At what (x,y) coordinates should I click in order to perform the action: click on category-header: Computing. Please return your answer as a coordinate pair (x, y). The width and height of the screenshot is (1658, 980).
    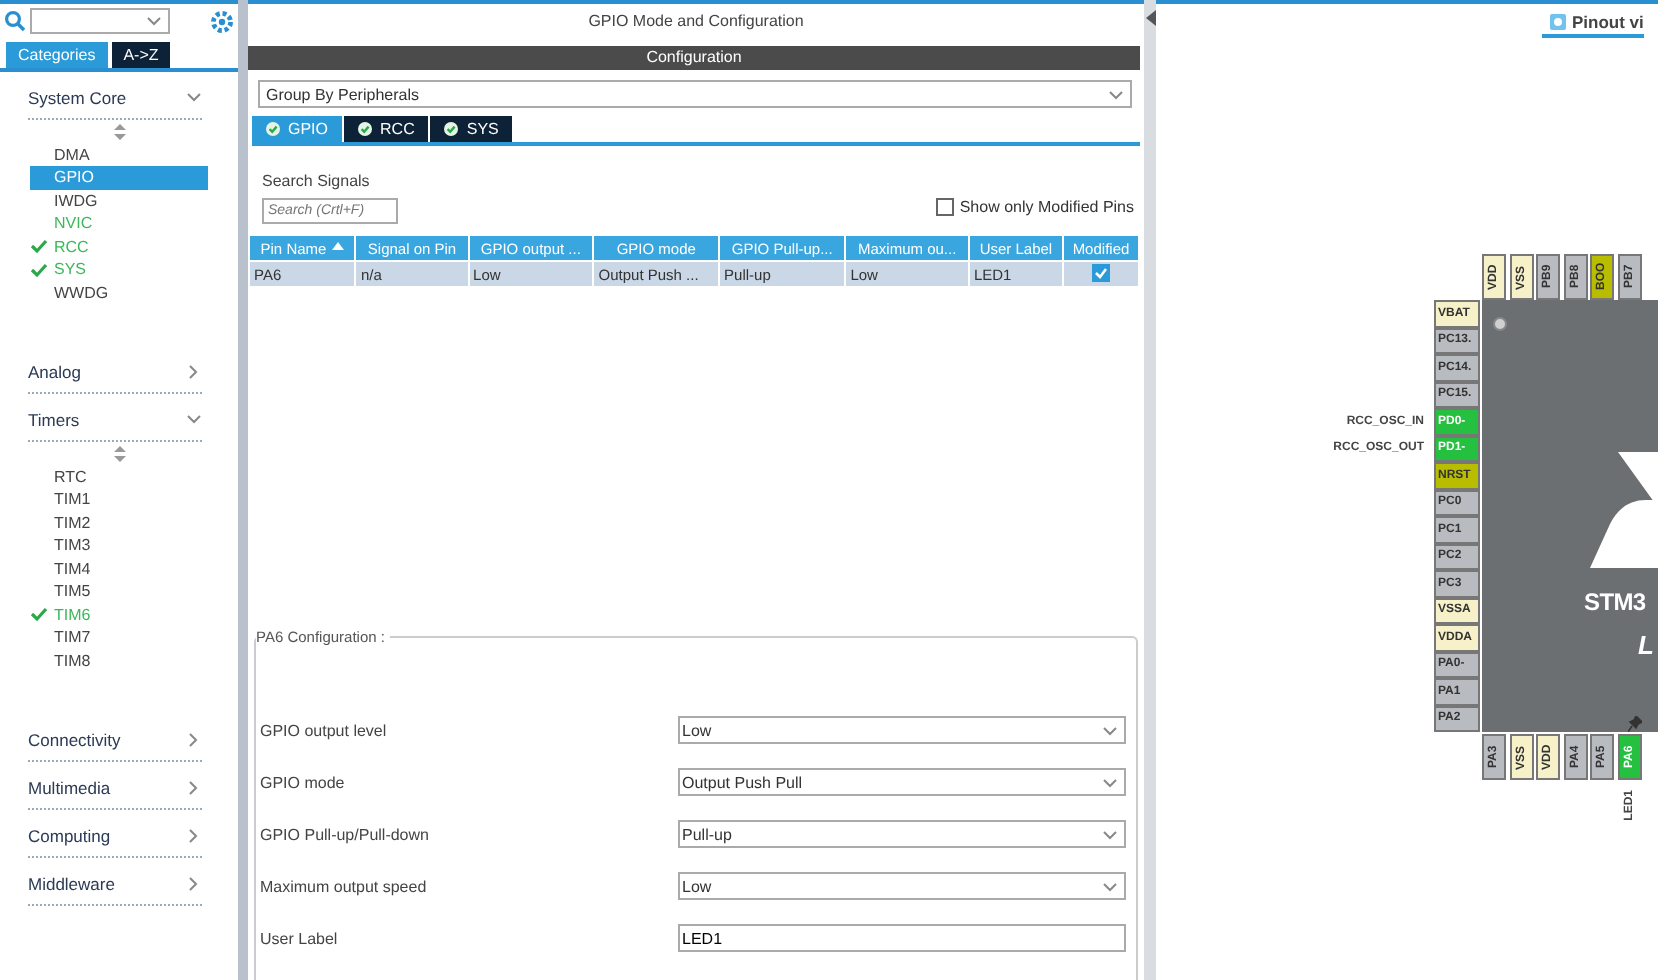
    Looking at the image, I should click on (115, 836).